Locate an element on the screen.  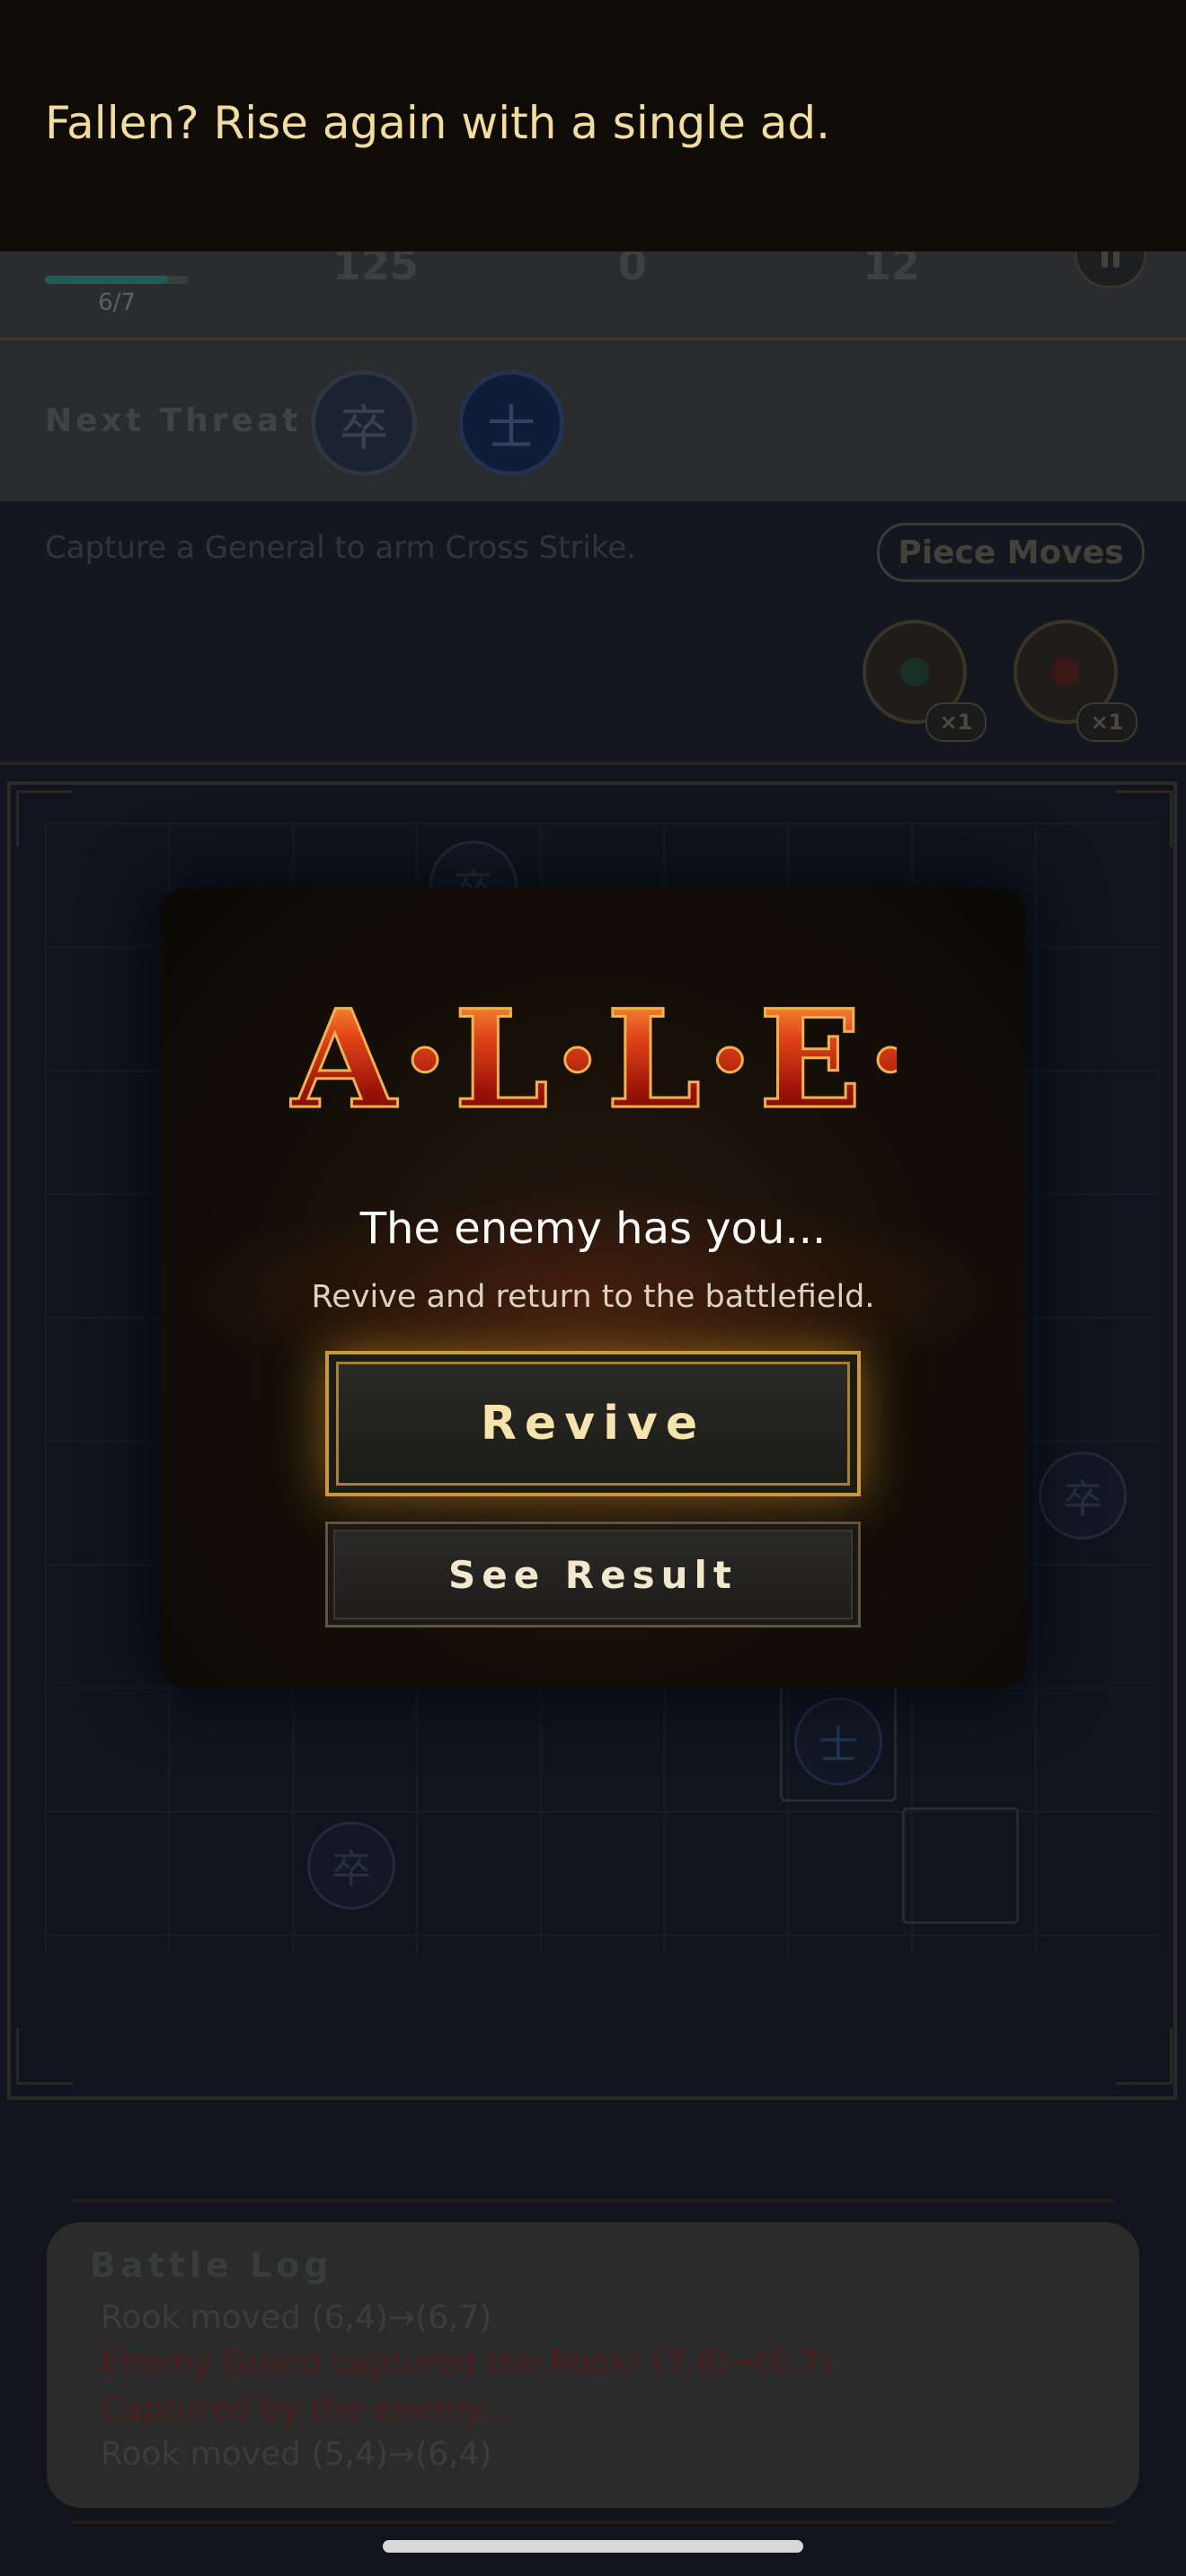
hp-label: 6/7 is located at coordinates (117, 302).